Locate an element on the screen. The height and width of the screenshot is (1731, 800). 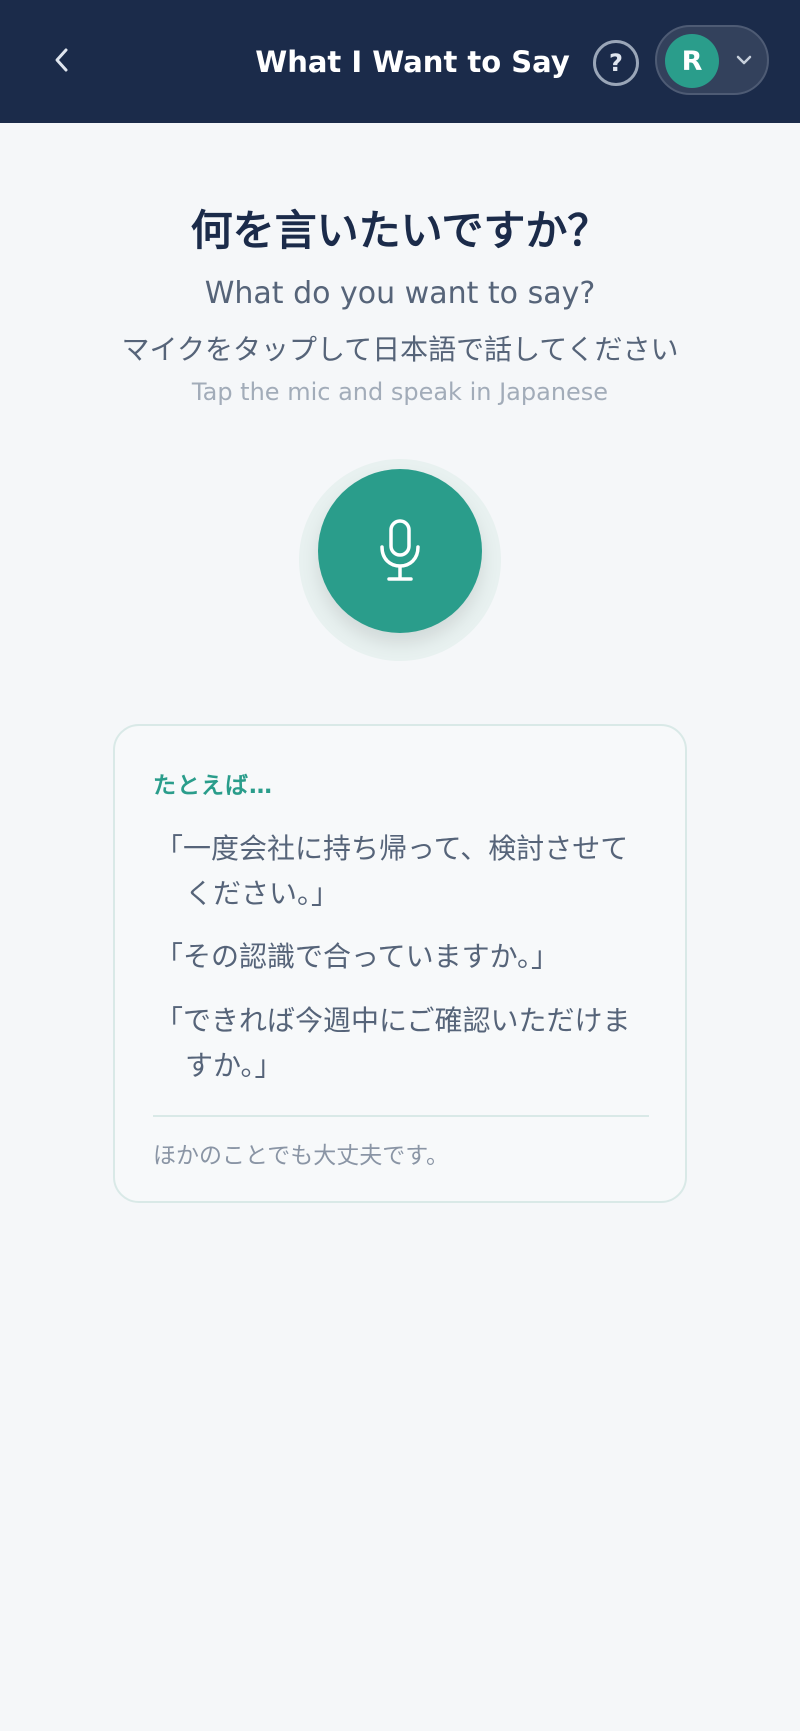
profile-menu-button: R is located at coordinates (712, 60).